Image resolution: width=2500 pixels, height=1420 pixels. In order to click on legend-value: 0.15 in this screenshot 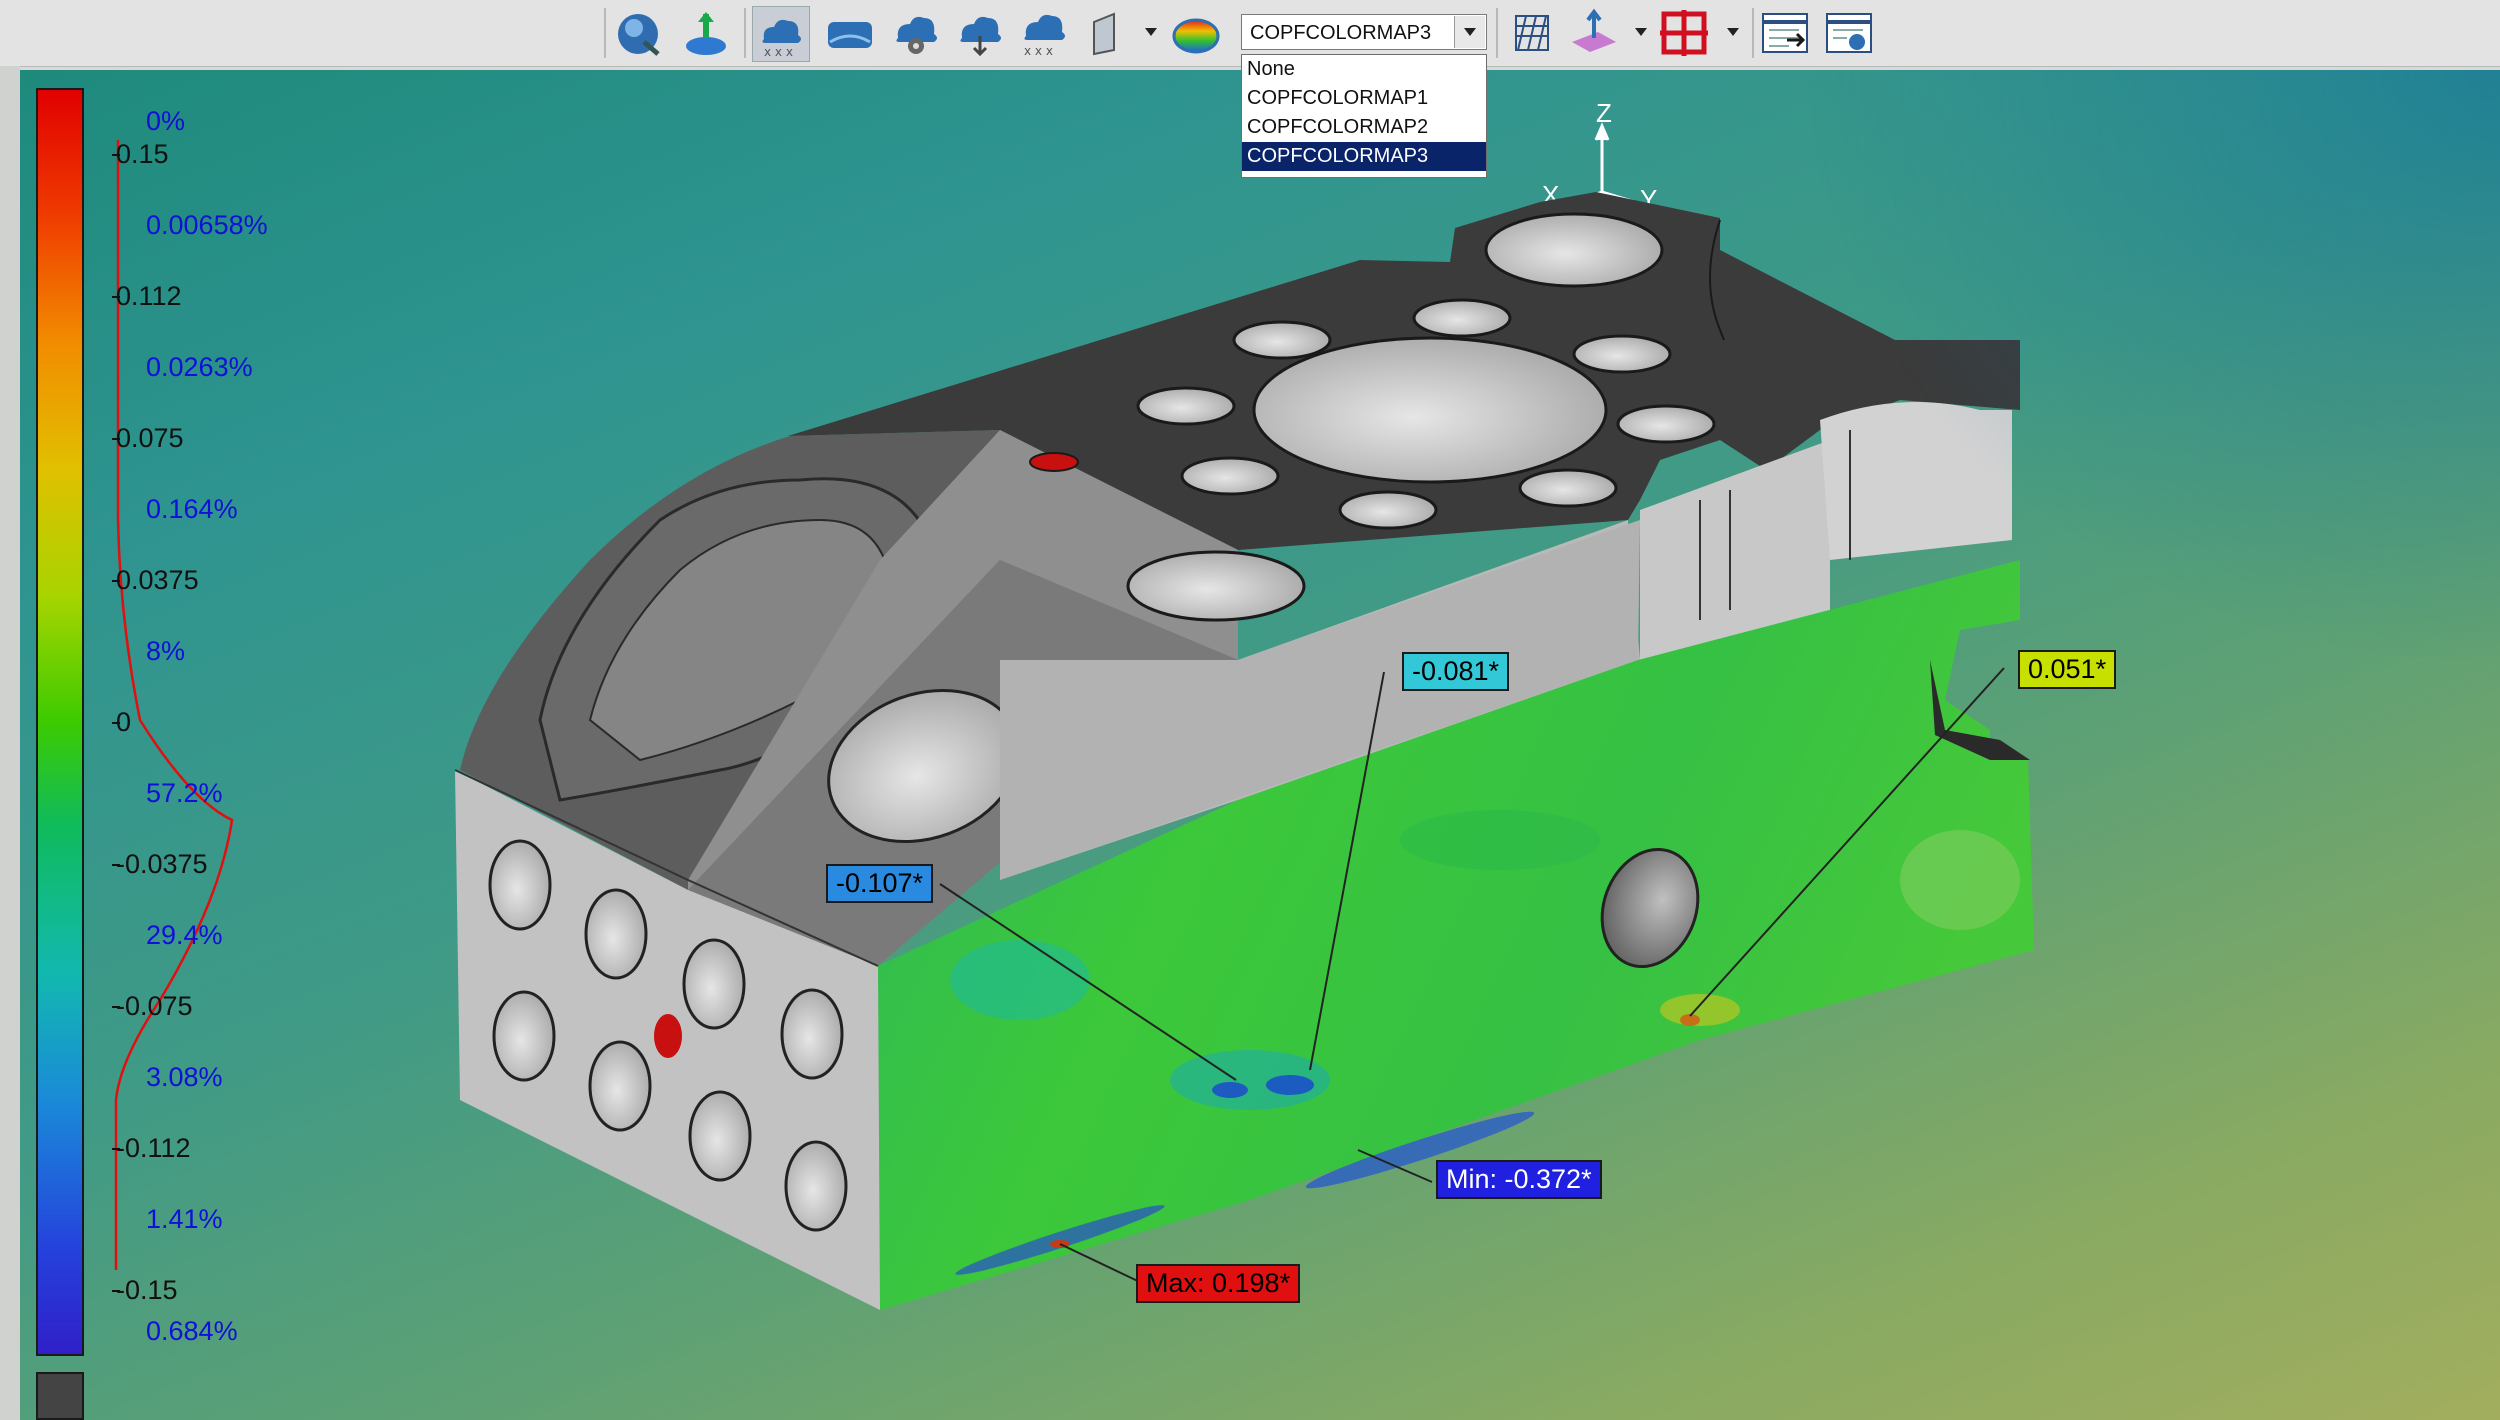, I will do `click(142, 154)`.